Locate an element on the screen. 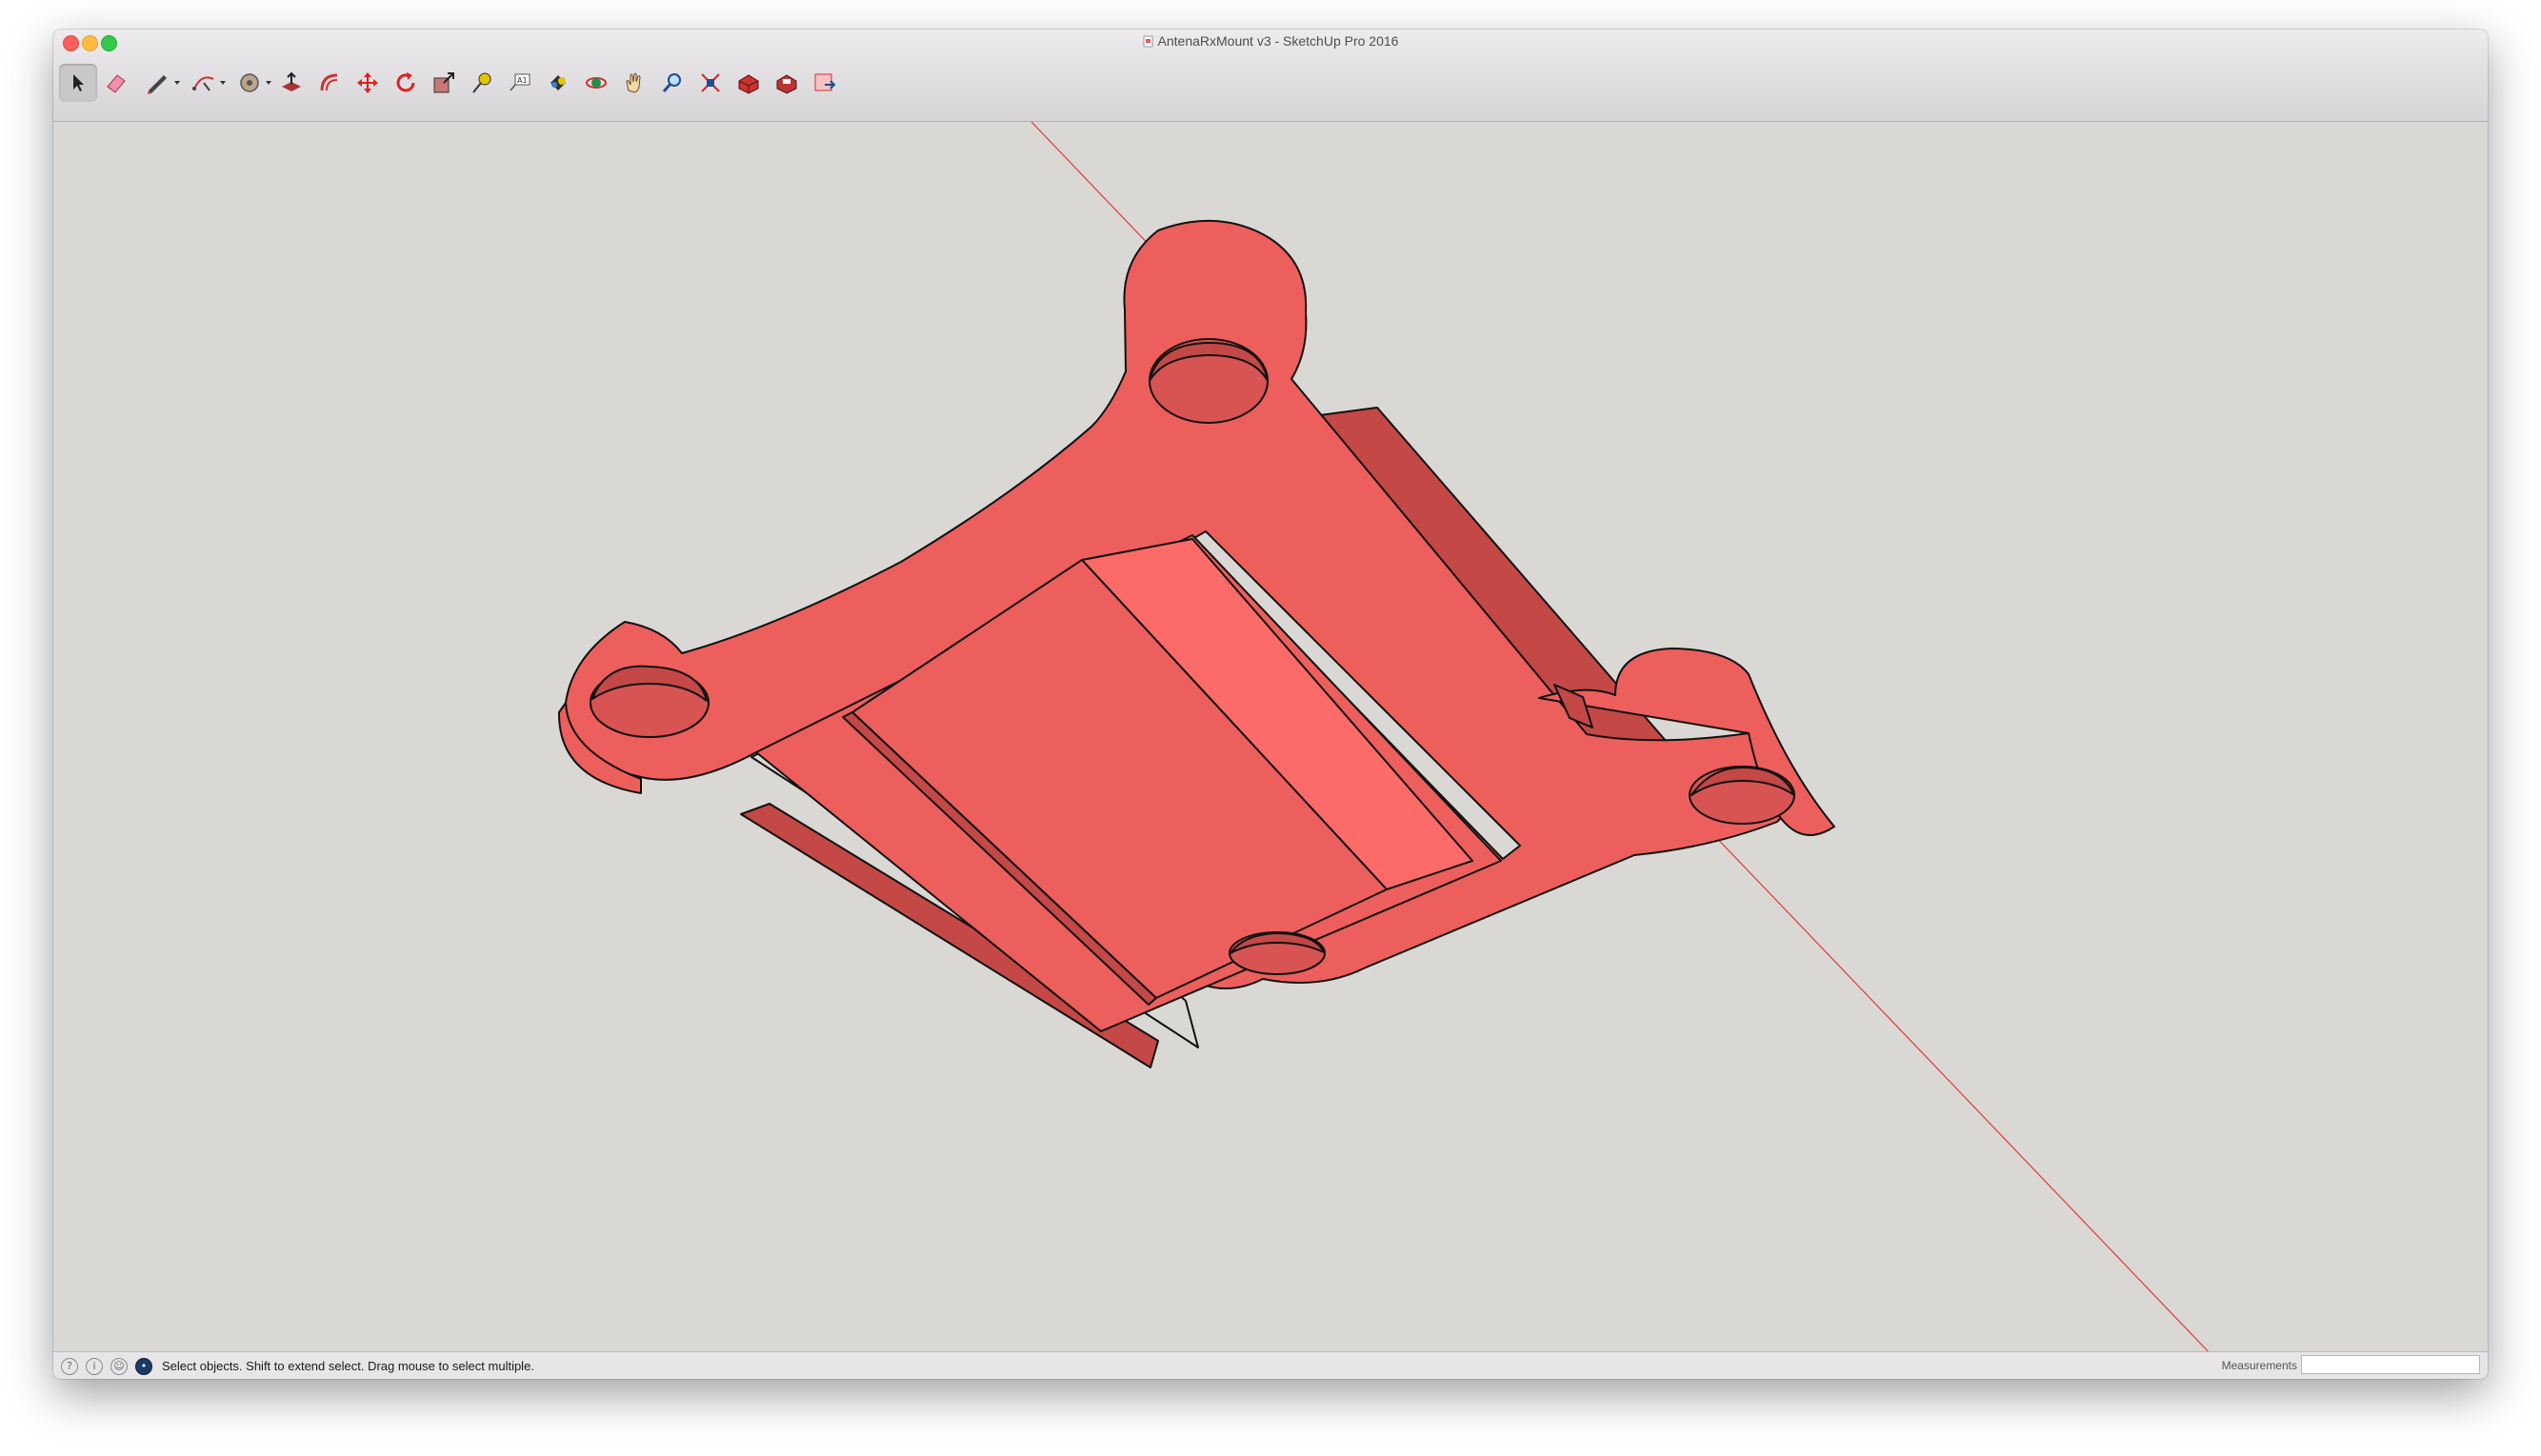 This screenshot has width=2541, height=1456. arc-tool-button is located at coordinates (204, 83).